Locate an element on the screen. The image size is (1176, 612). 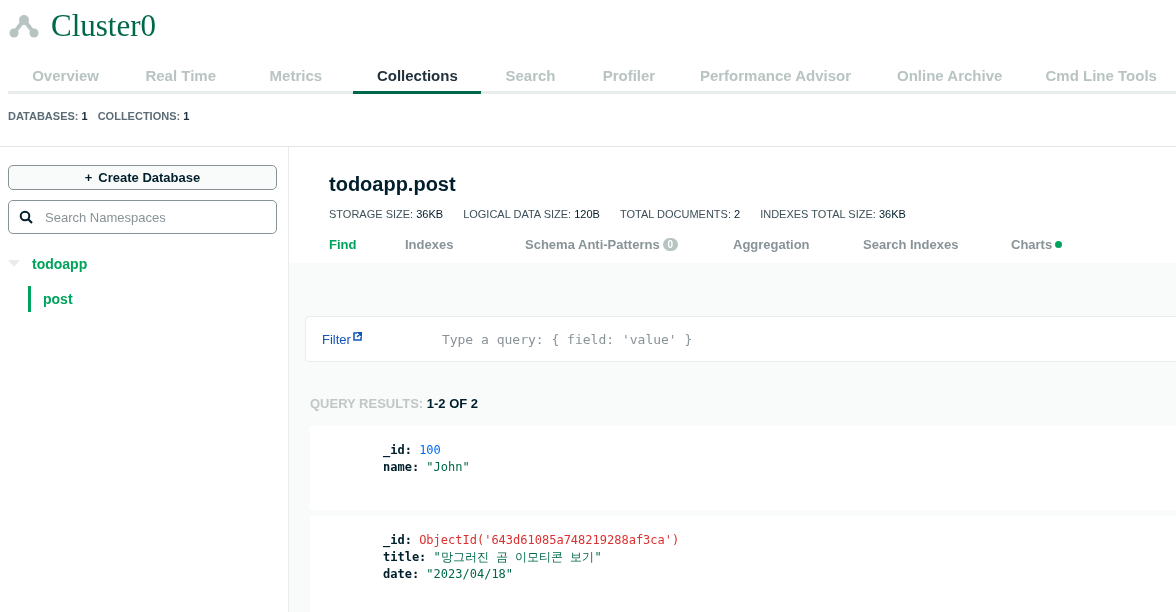
query-input: Type a query: { field: 'value' } is located at coordinates (807, 339).